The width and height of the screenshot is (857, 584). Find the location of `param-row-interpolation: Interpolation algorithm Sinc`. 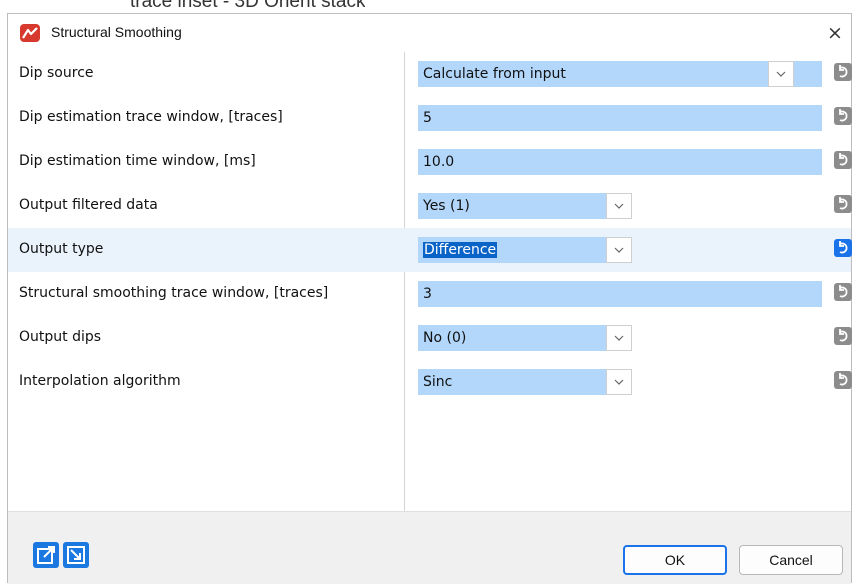

param-row-interpolation: Interpolation algorithm Sinc is located at coordinates (430, 382).